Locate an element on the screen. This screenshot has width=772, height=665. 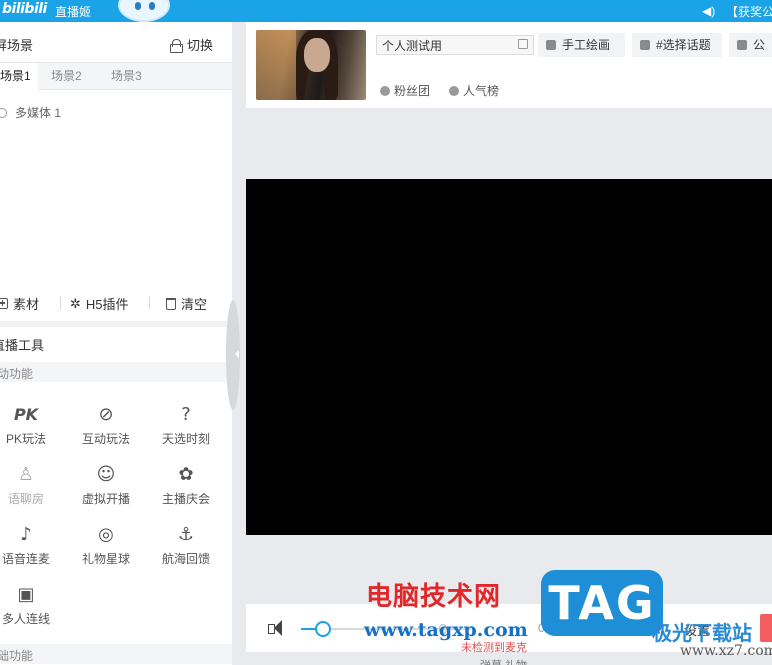
voice-link-button: ♪ 语音连麦 is located at coordinates (30, 545).